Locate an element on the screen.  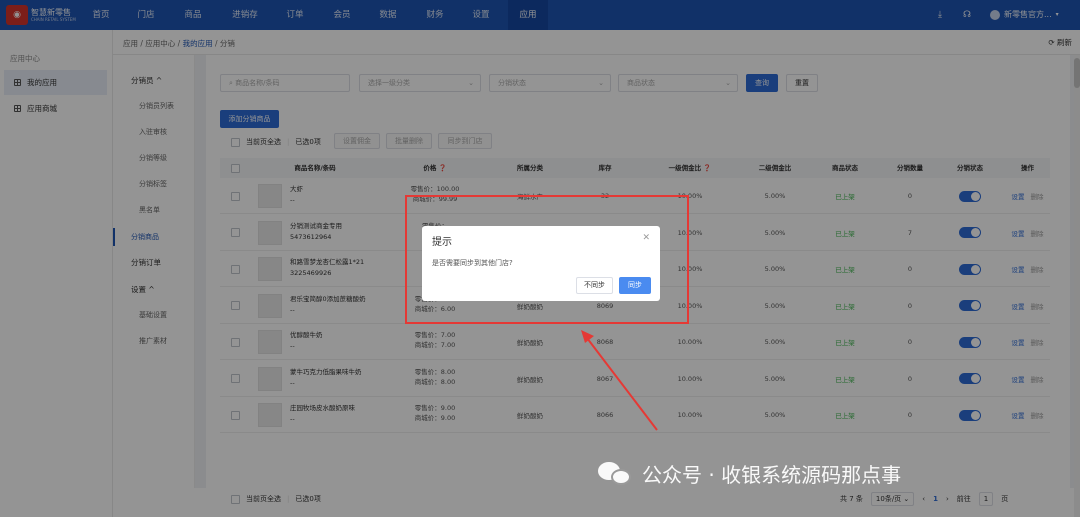
wechat-icon is located at coordinates (616, 473).